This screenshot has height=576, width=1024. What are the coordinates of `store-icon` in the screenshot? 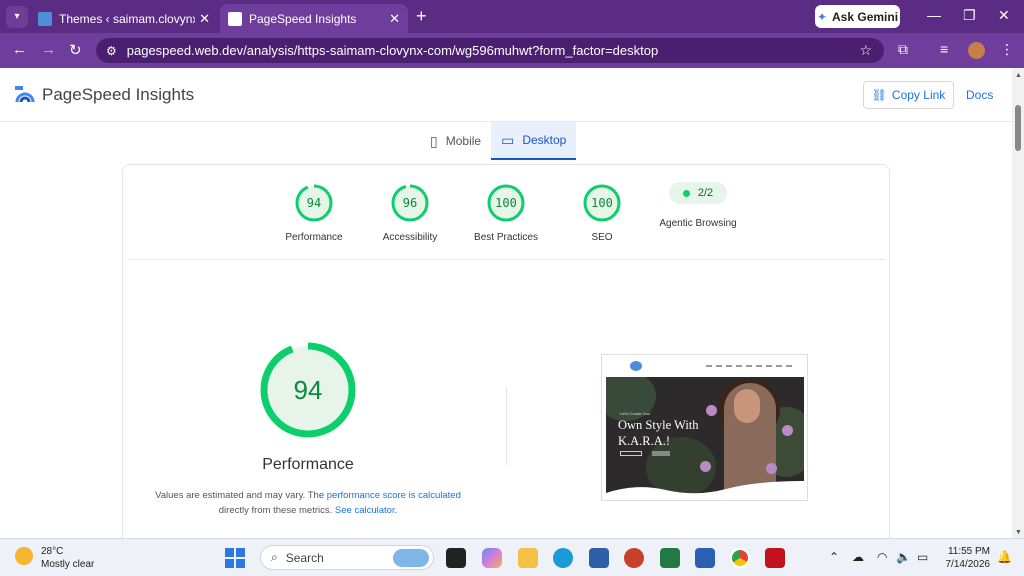 It's located at (599, 558).